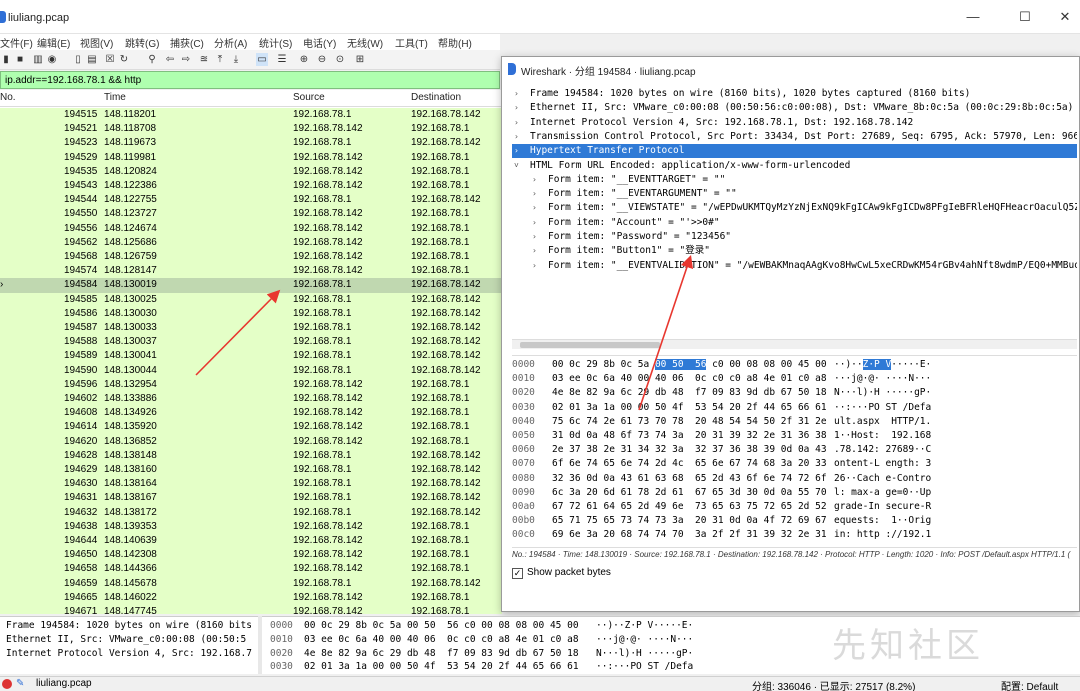 This screenshot has height=691, width=1080. What do you see at coordinates (236, 59) in the screenshot?
I see `last-packet-icon: ⤓` at bounding box center [236, 59].